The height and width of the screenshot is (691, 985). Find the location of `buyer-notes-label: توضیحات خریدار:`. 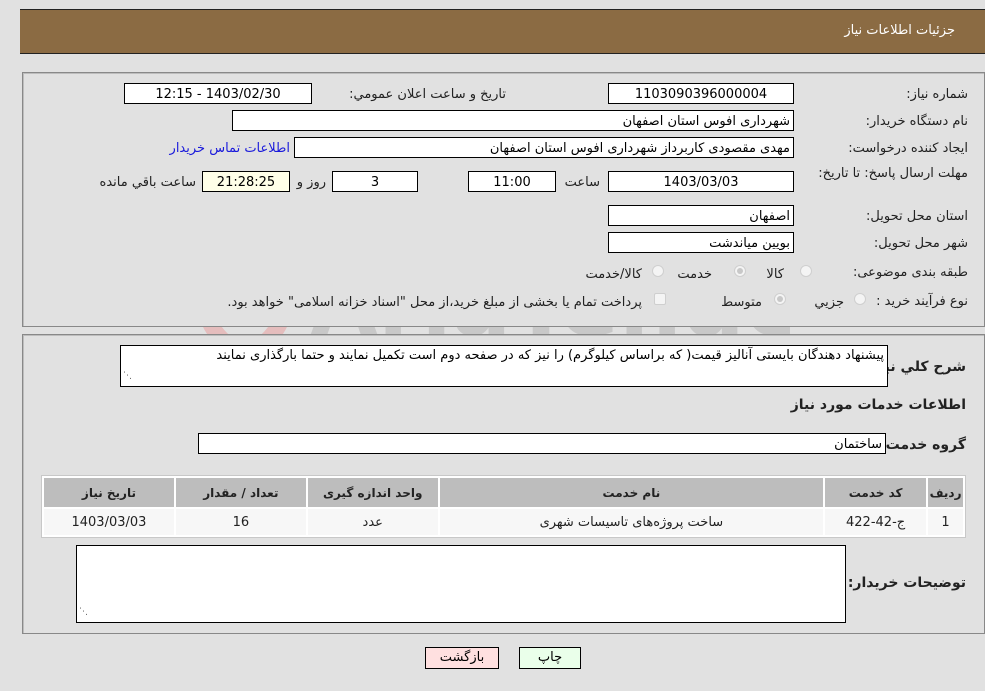

buyer-notes-label: توضیحات خریدار: is located at coordinates (906, 583).